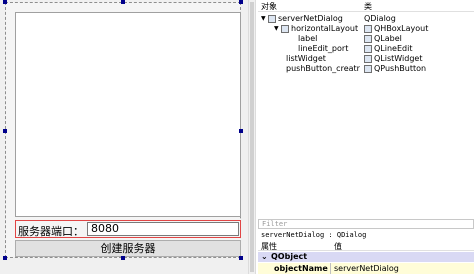  Describe the element at coordinates (289, 256) in the screenshot. I see `group-label: QObject` at that location.